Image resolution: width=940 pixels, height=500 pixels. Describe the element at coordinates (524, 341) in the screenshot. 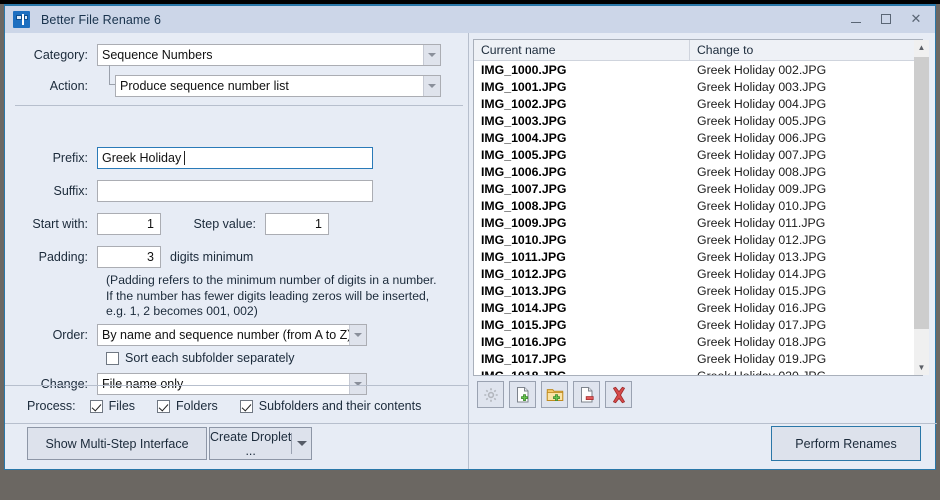

I see `cell-current-name: IMG_1016.JPG` at that location.